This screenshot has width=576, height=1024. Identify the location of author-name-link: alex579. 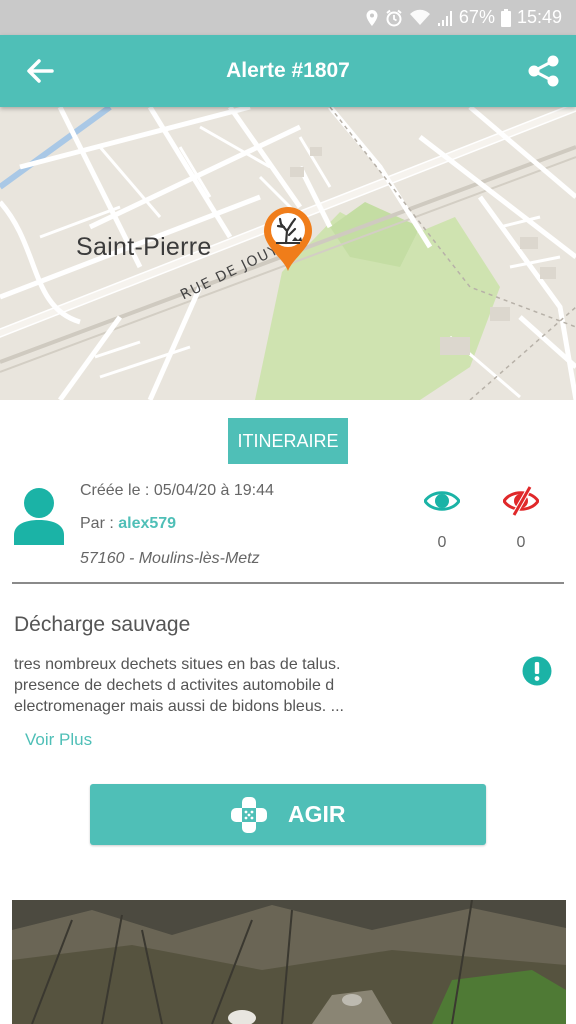
(147, 523).